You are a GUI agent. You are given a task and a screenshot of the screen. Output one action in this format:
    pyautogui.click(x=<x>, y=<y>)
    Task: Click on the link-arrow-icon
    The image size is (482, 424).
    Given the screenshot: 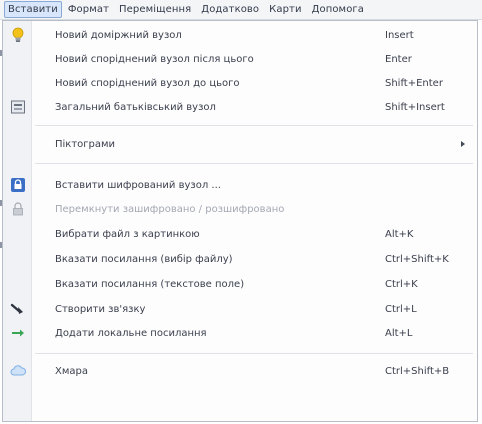 What is the action you would take?
    pyautogui.click(x=18, y=309)
    